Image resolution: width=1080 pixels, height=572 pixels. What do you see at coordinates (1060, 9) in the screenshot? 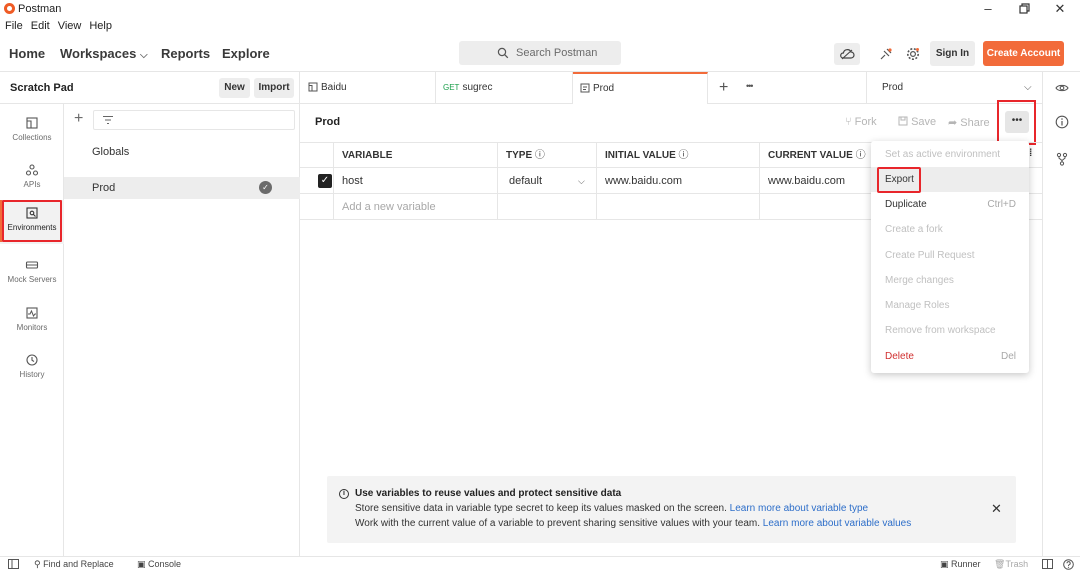
I see `close-window-icon: ✕` at bounding box center [1060, 9].